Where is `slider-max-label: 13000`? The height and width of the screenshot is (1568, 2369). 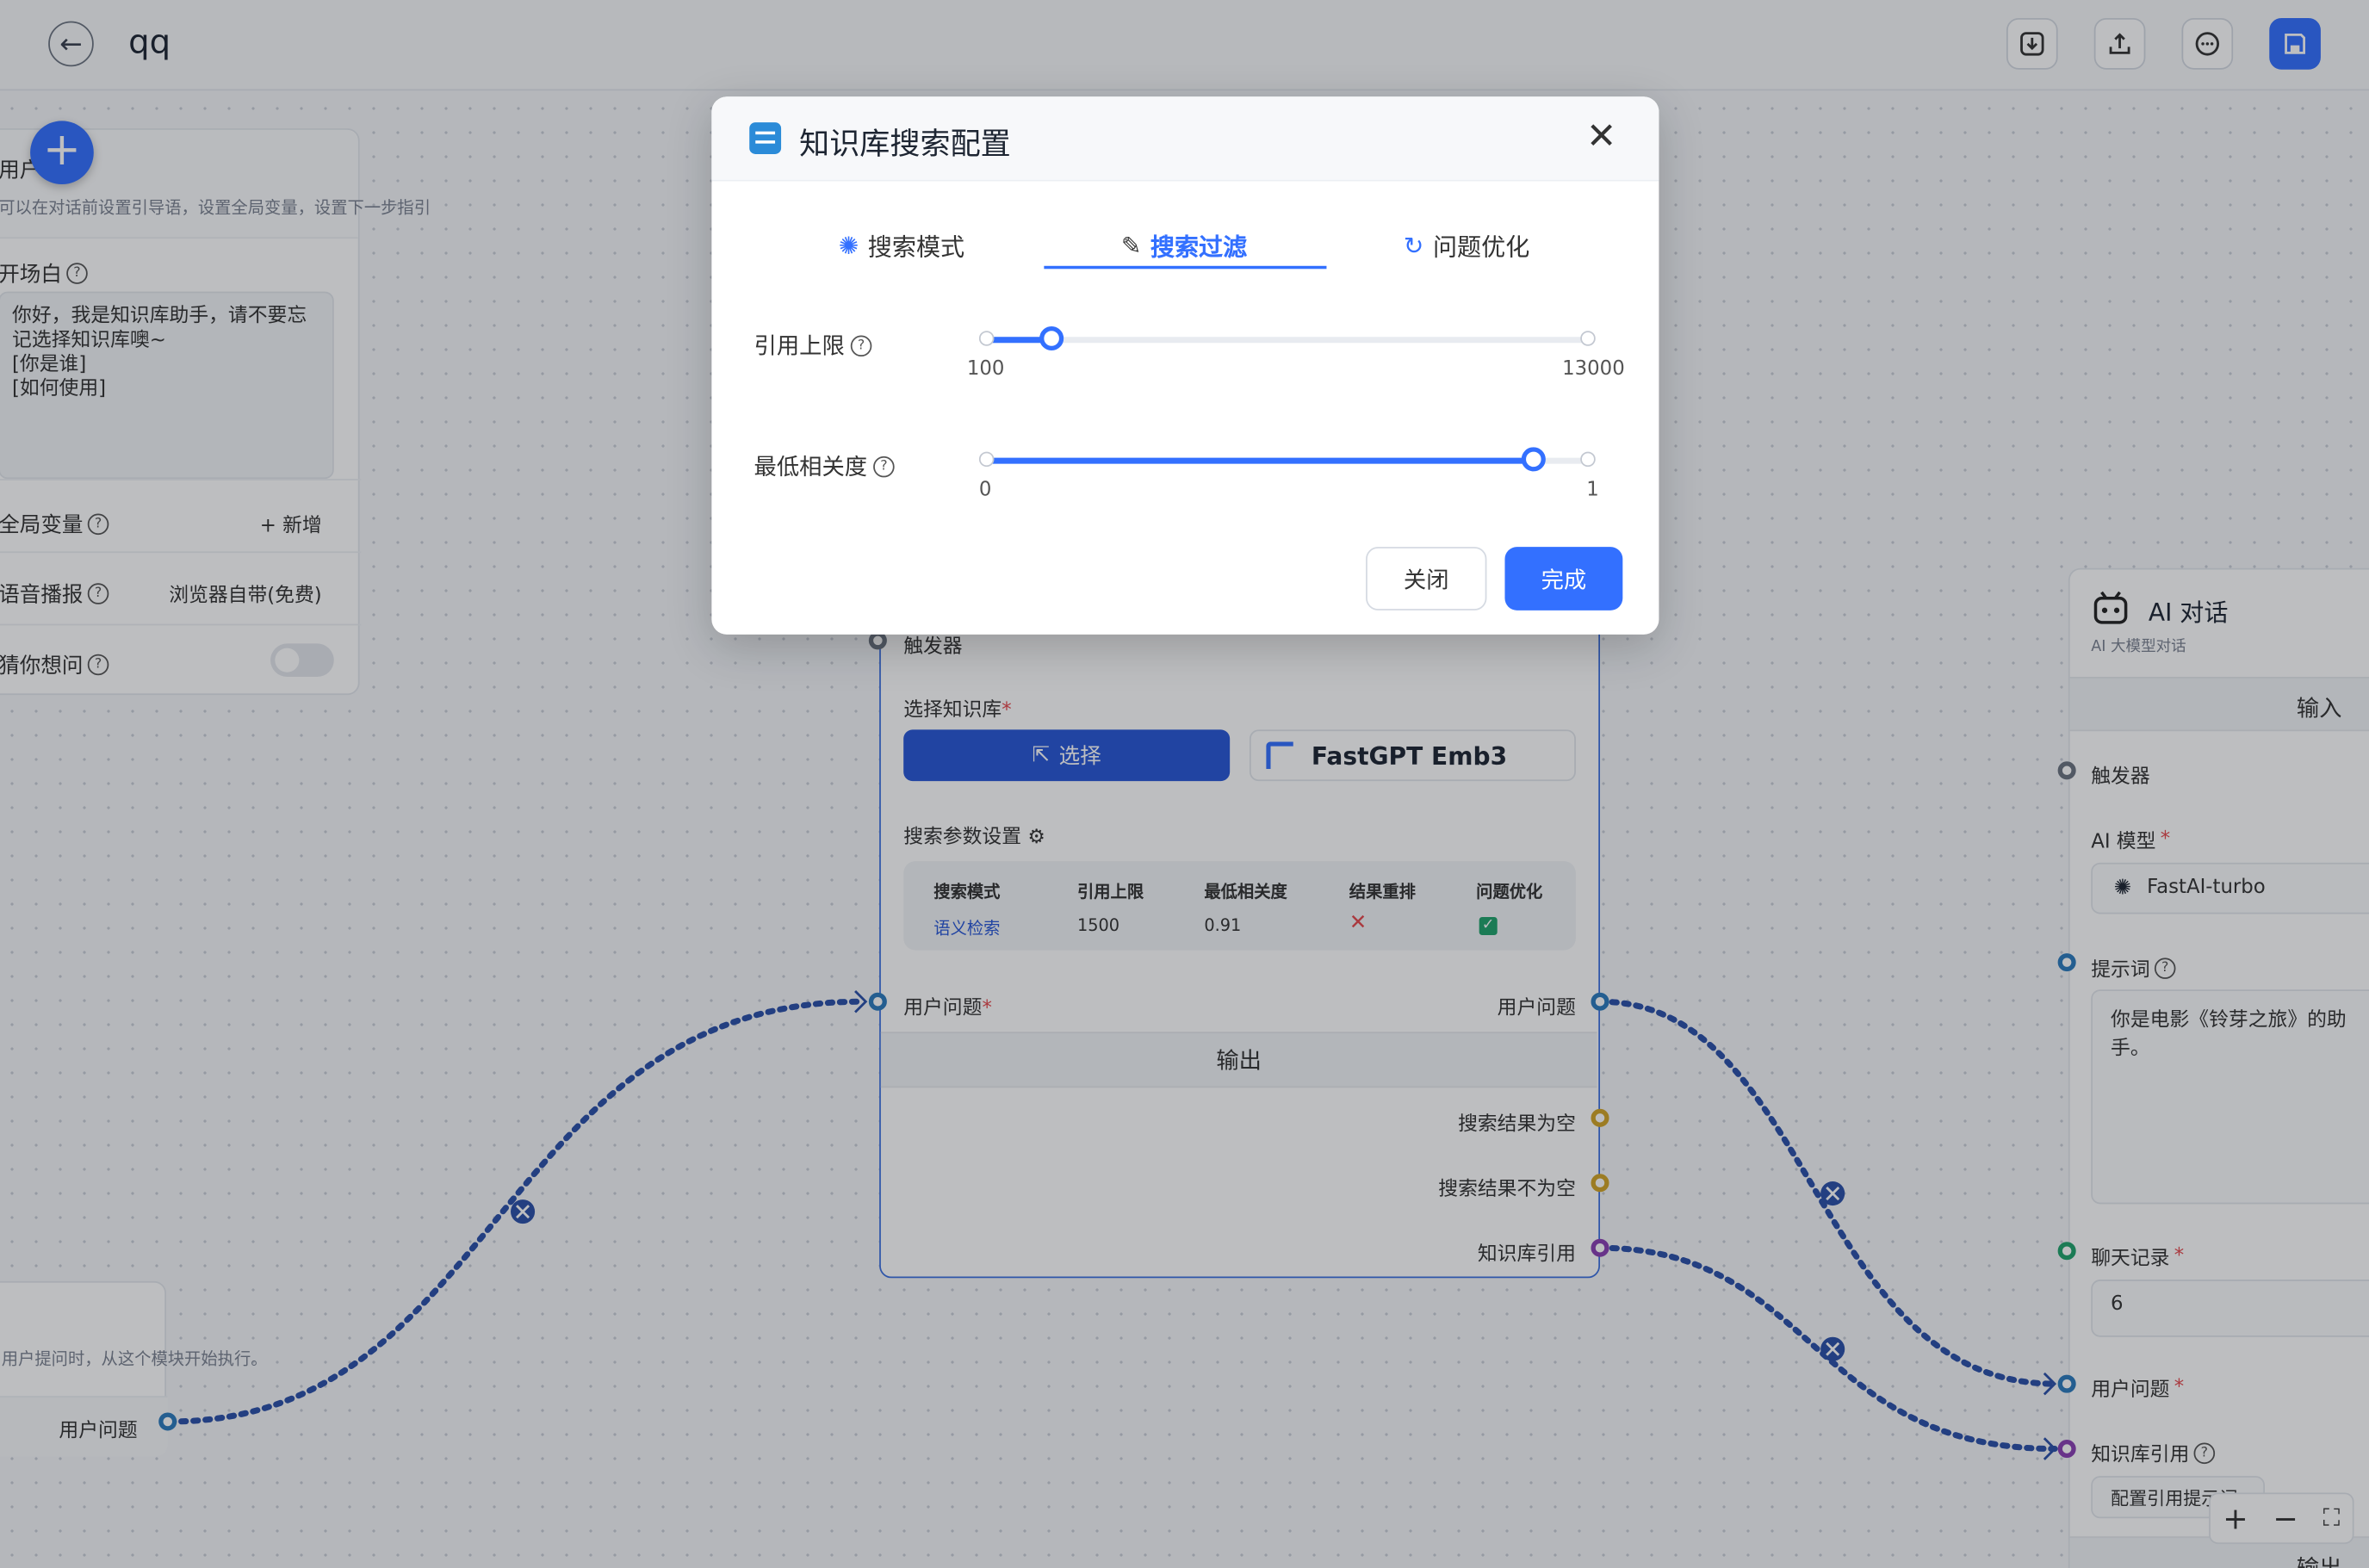
slider-max-label: 13000 is located at coordinates (1593, 369).